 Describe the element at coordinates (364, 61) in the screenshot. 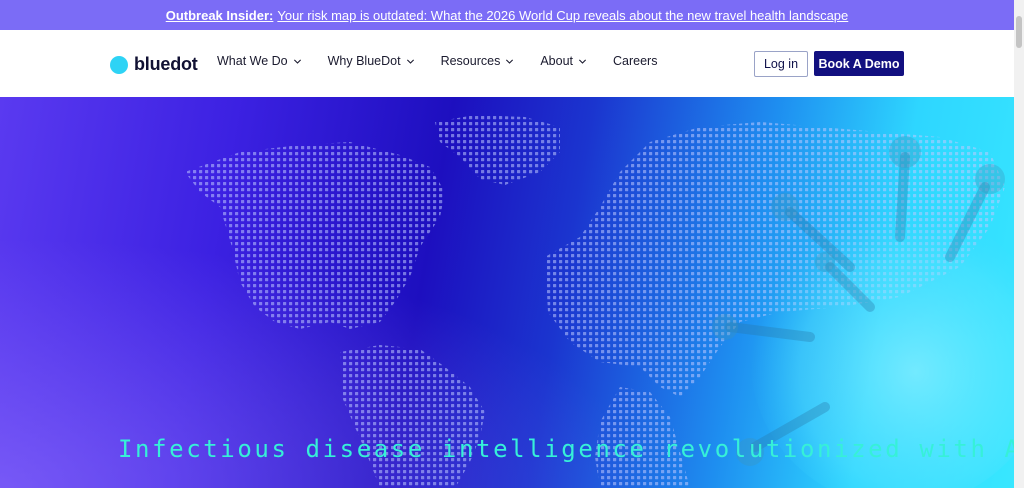

I see `nav-item-label: Why BlueDot` at that location.